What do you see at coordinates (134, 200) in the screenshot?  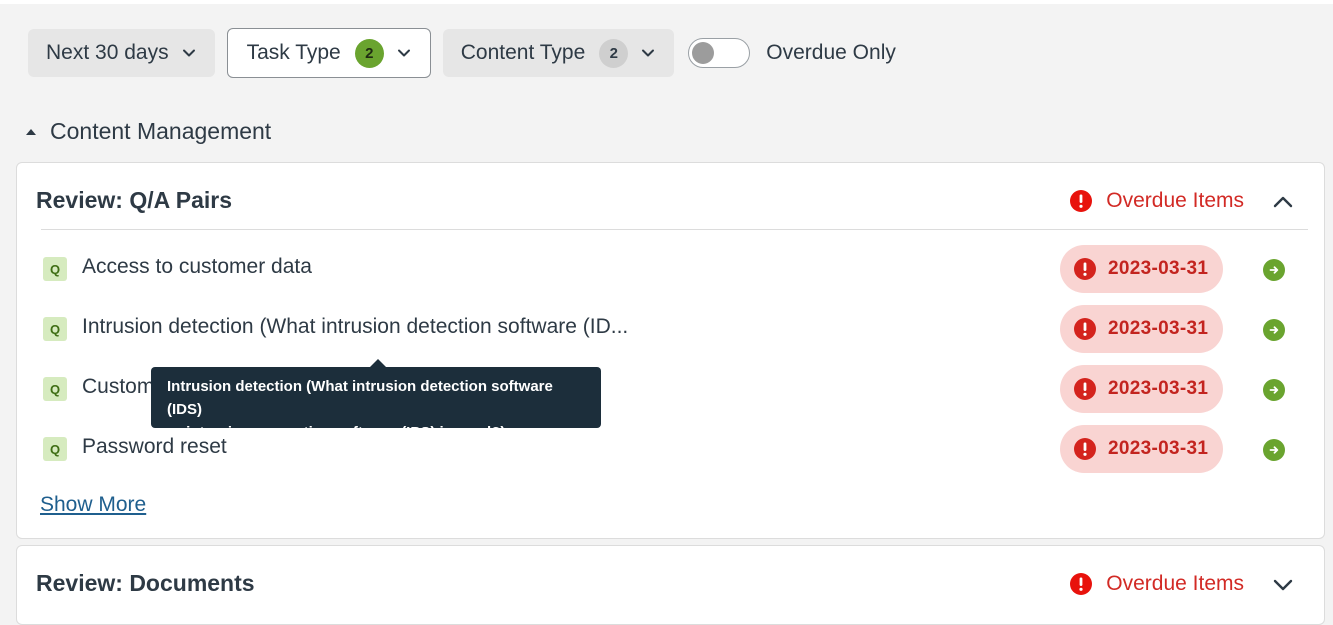 I see `card-title: Review: Q/A Pairs` at bounding box center [134, 200].